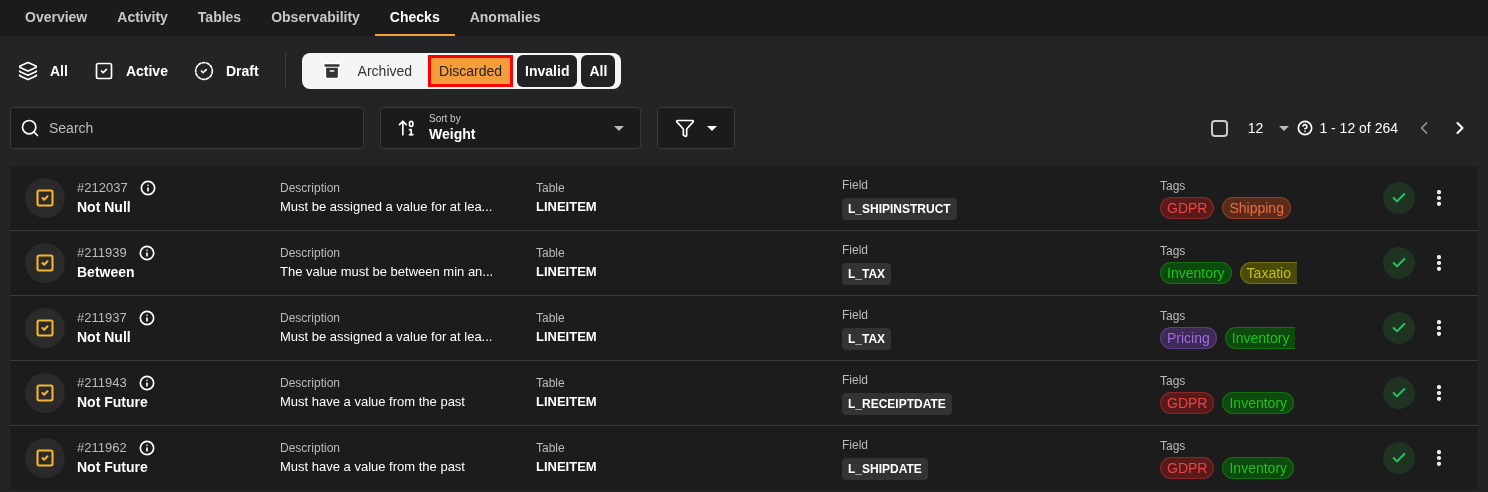 This screenshot has width=1488, height=492. What do you see at coordinates (130, 71) in the screenshot?
I see `view-filter: Active` at bounding box center [130, 71].